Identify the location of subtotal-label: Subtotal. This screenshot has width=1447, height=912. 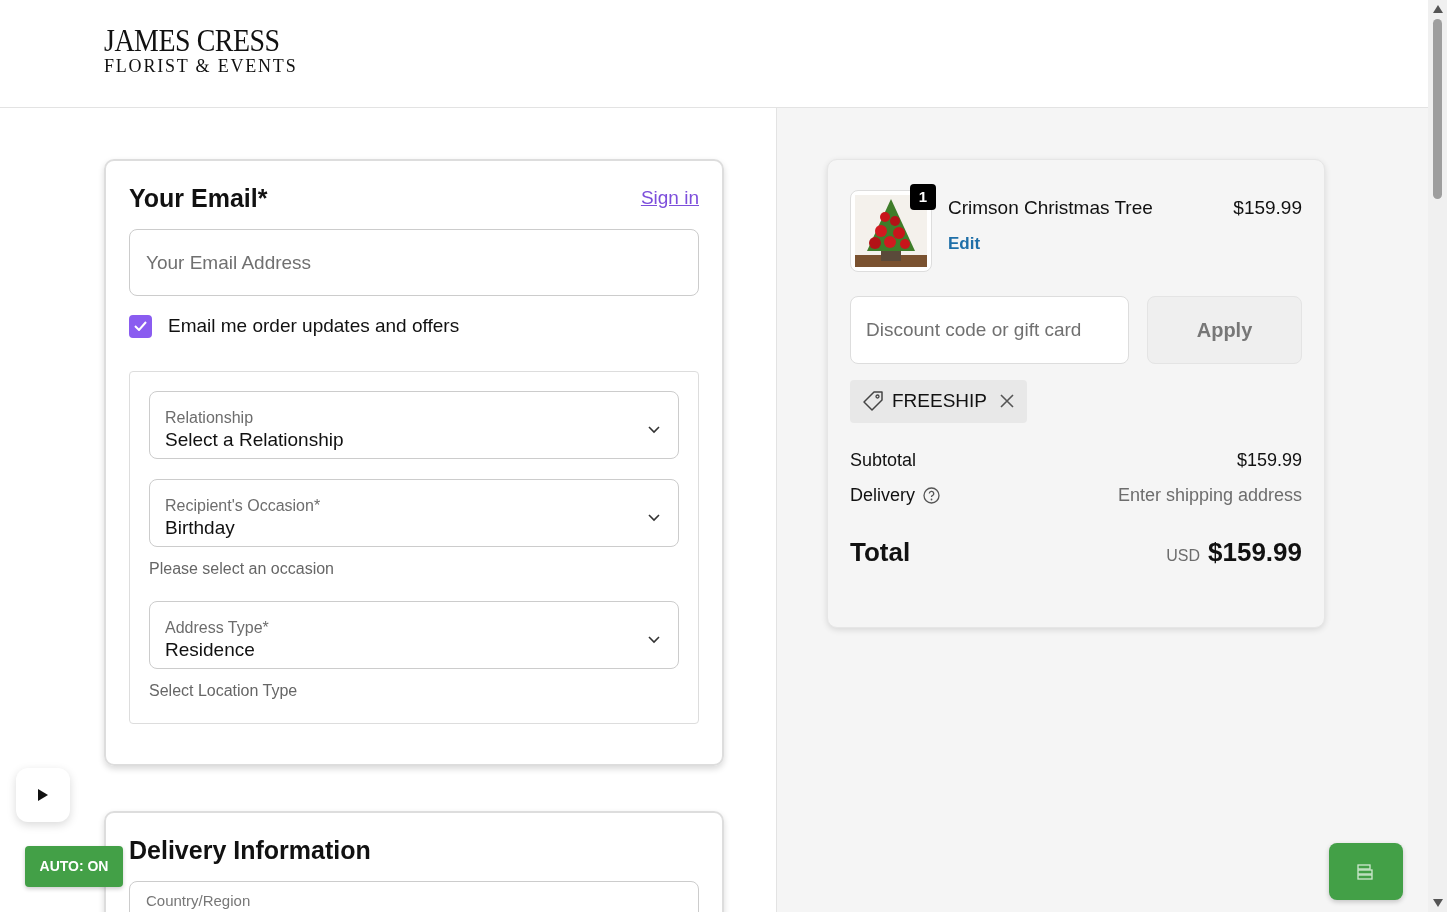
(883, 460).